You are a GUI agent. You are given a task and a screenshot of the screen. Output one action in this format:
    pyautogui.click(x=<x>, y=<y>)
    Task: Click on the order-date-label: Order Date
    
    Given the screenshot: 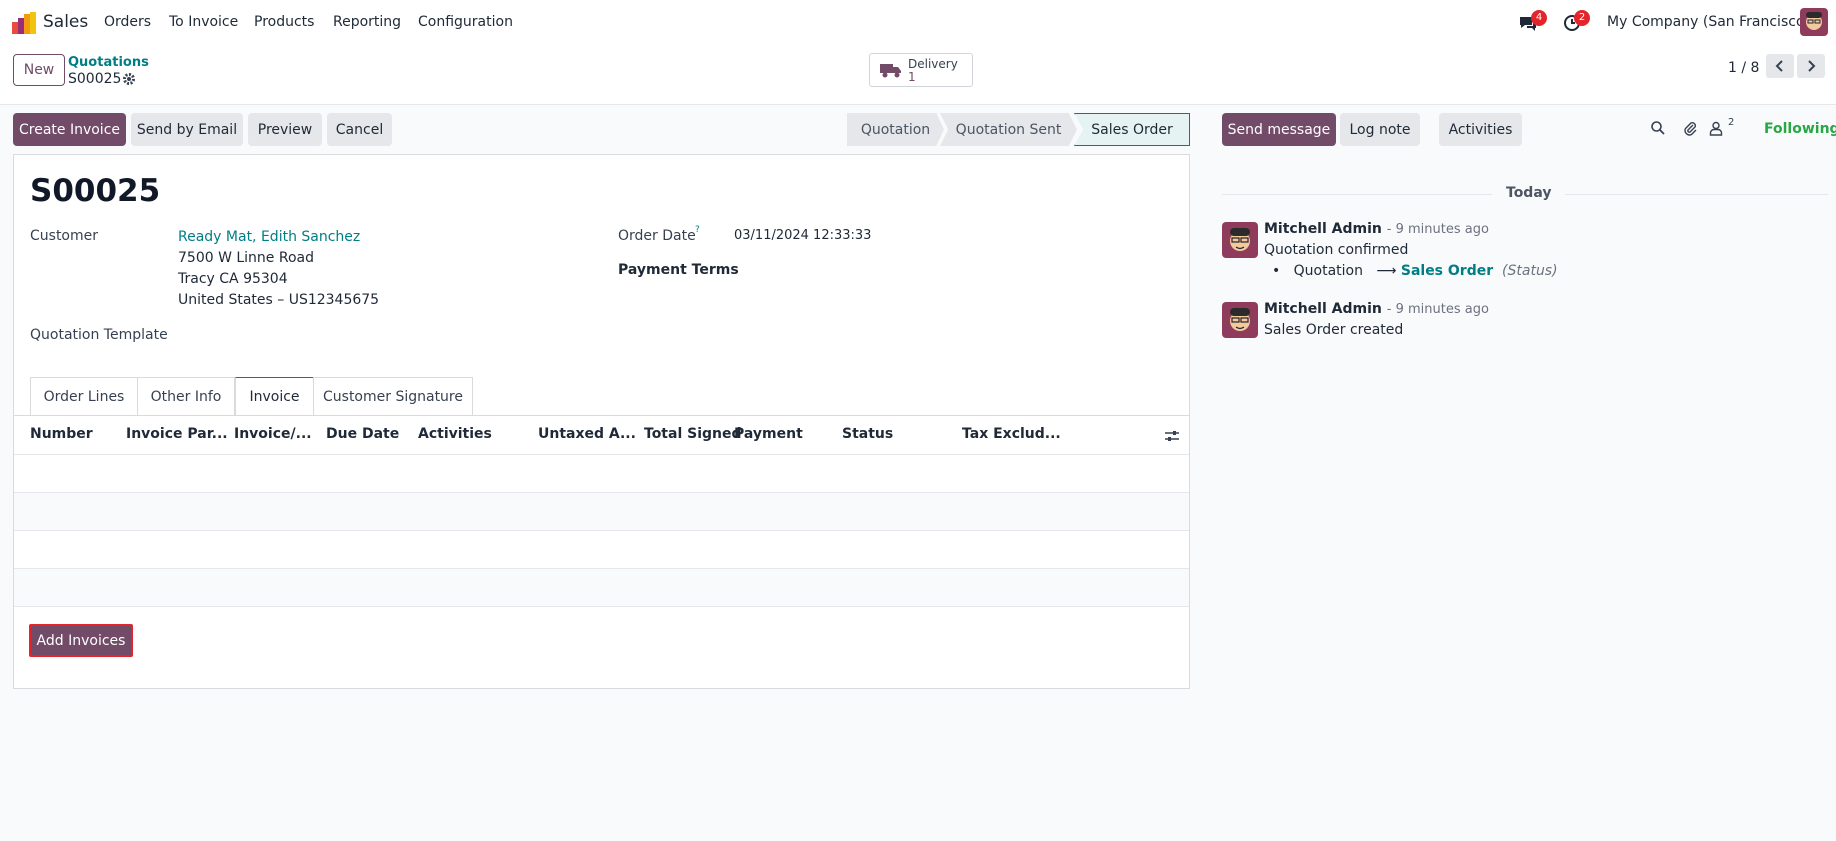 What is the action you would take?
    pyautogui.click(x=657, y=236)
    